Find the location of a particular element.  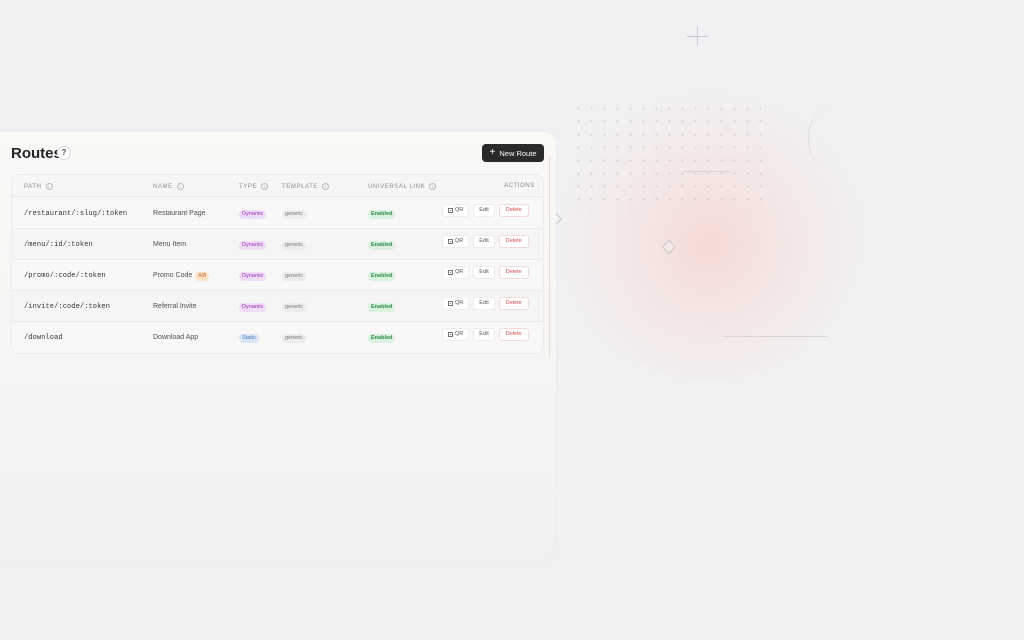

background-dot-grid is located at coordinates (672, 157).